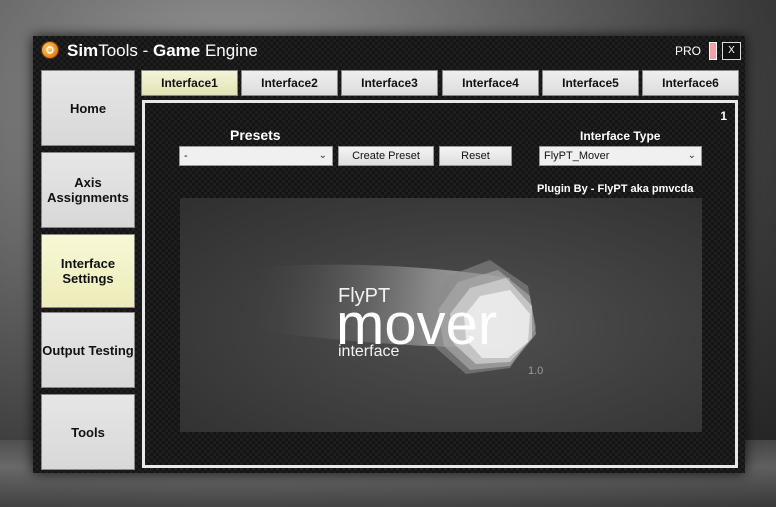 The image size is (776, 507). I want to click on title-bar: SimTools - Game Engine PRO X, so click(389, 51).